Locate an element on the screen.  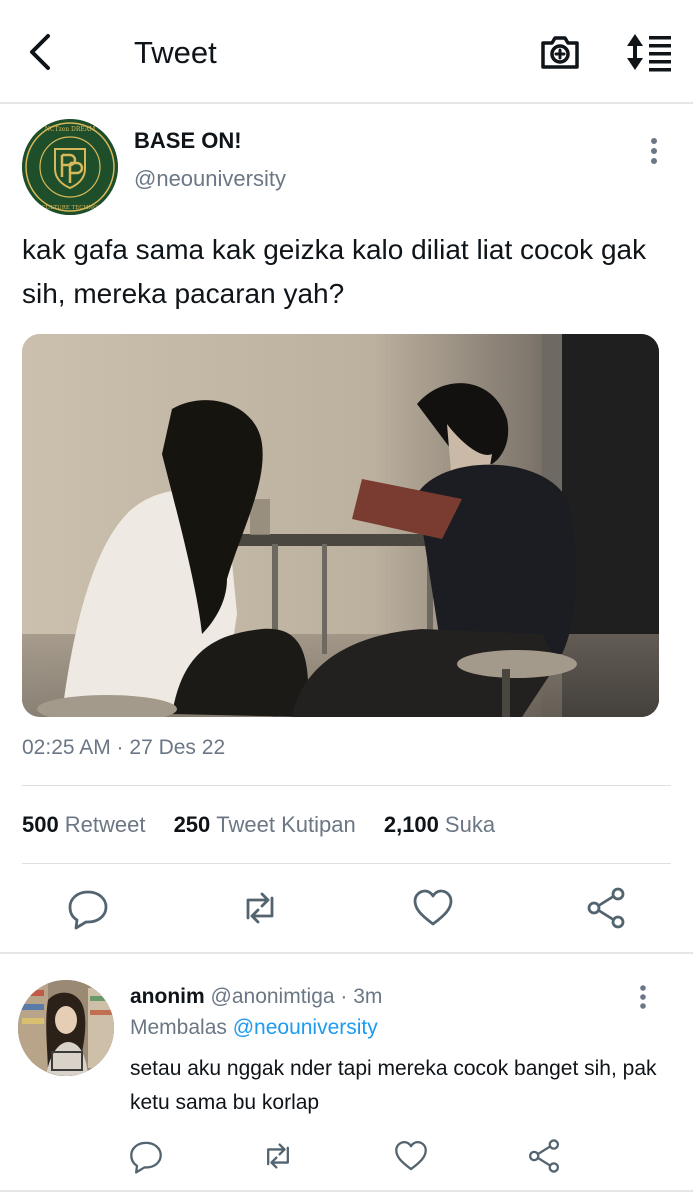
neo-culture-logo: NCTzen DREAM NEO CULTURE TECHNOLOGY is located at coordinates (70, 167).